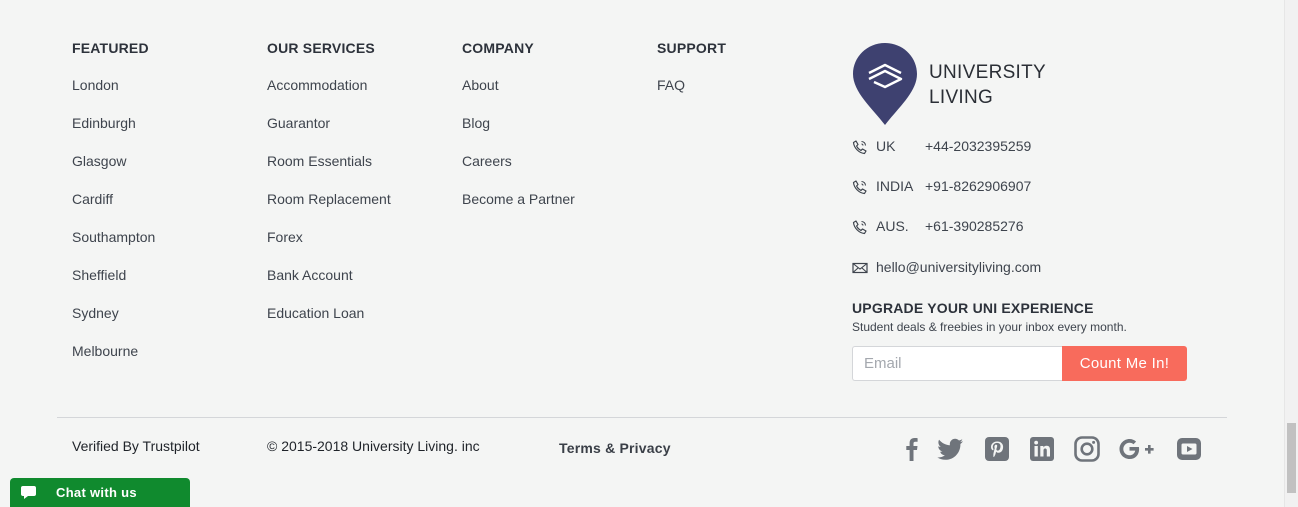 This screenshot has height=507, width=1298. Describe the element at coordinates (321, 48) in the screenshot. I see `column-heading: OUR SERVICES` at that location.